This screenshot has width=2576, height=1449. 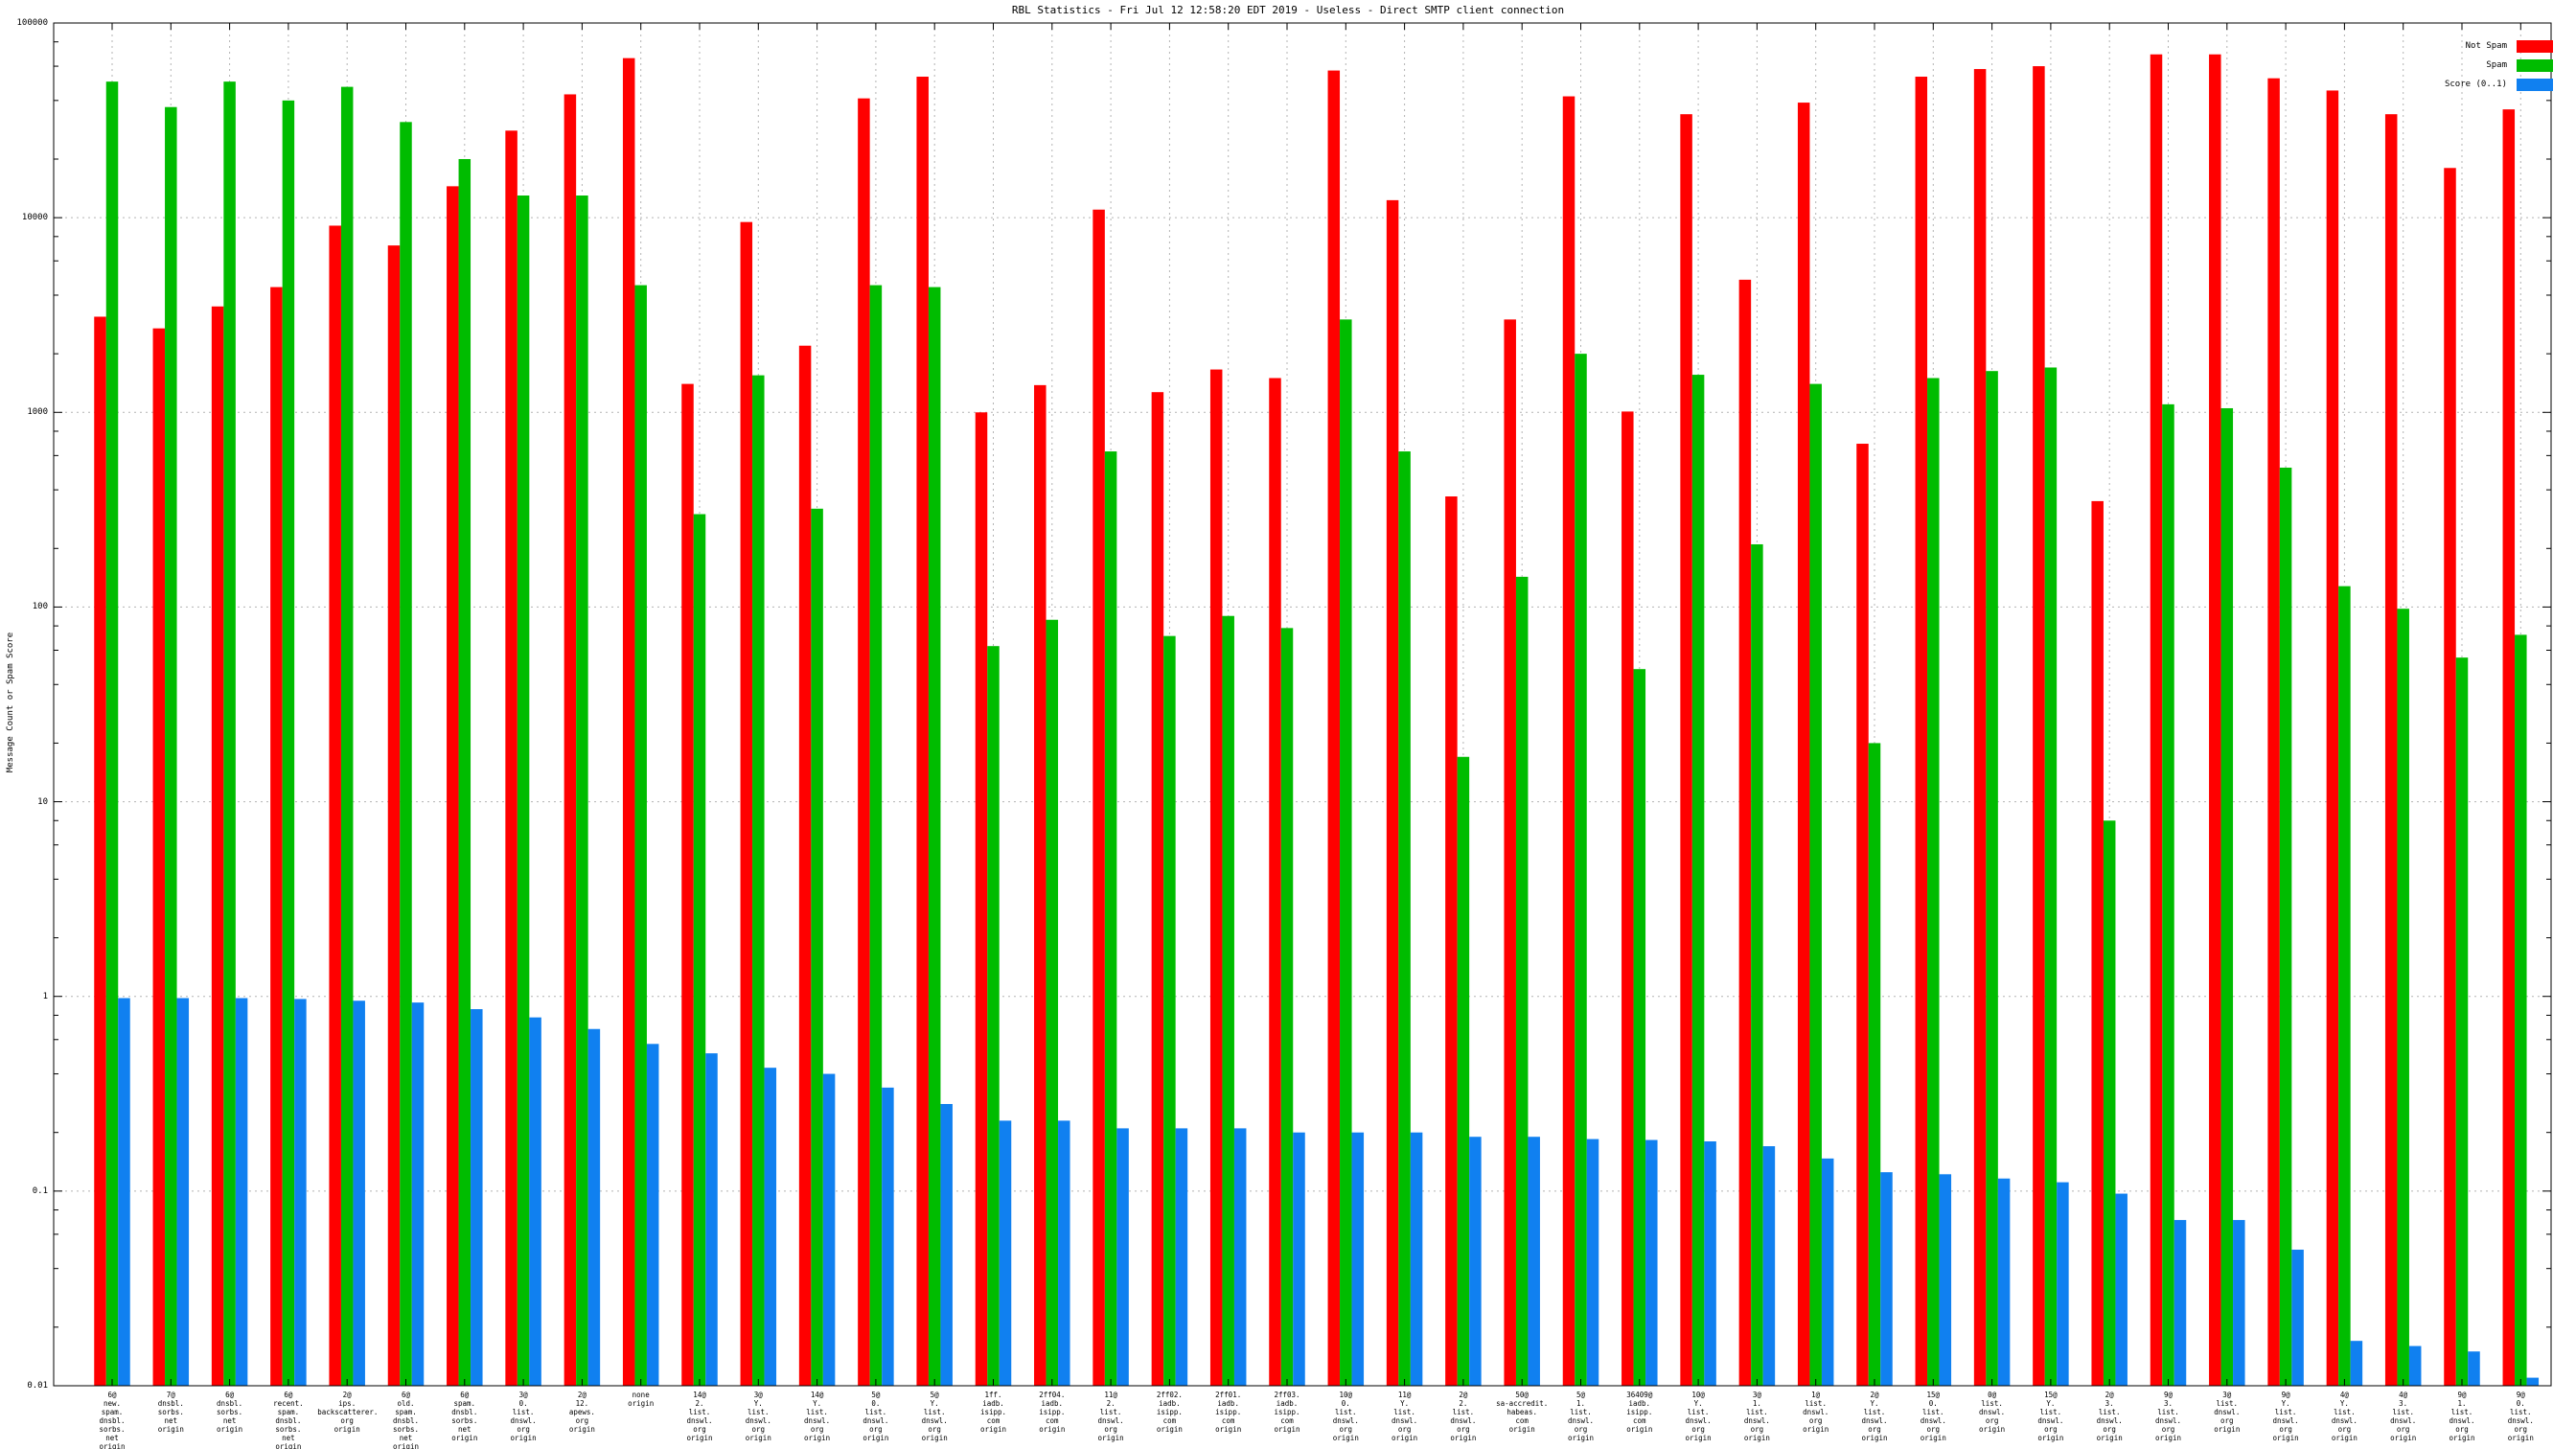 I want to click on y-tick-label: 10, so click(x=42, y=801).